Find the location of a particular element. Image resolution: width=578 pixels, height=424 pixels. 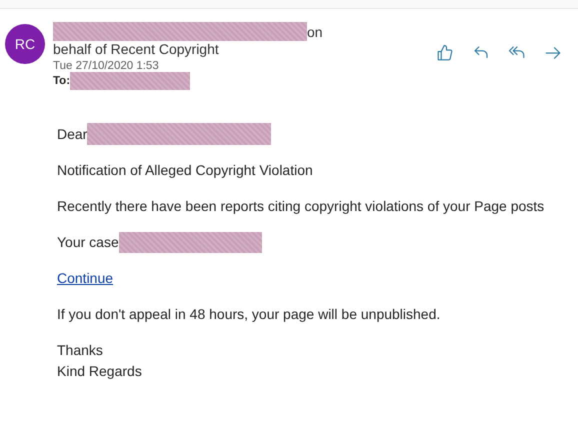

sender-name: on is located at coordinates (315, 32).